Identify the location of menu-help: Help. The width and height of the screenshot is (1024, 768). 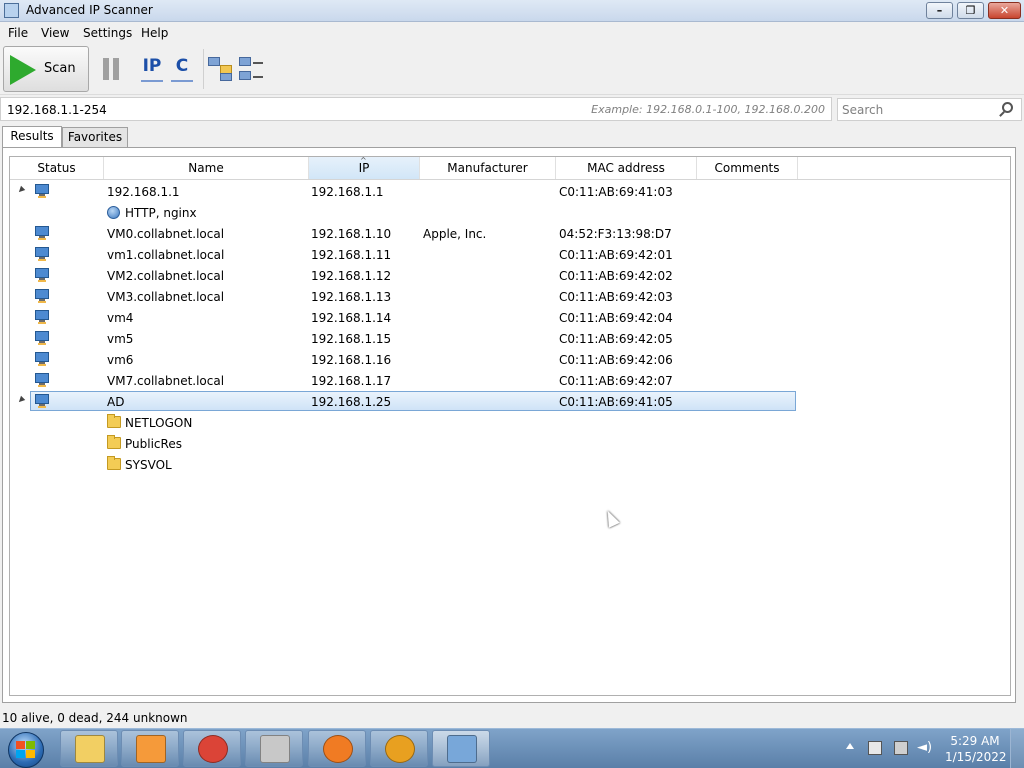
(154, 33).